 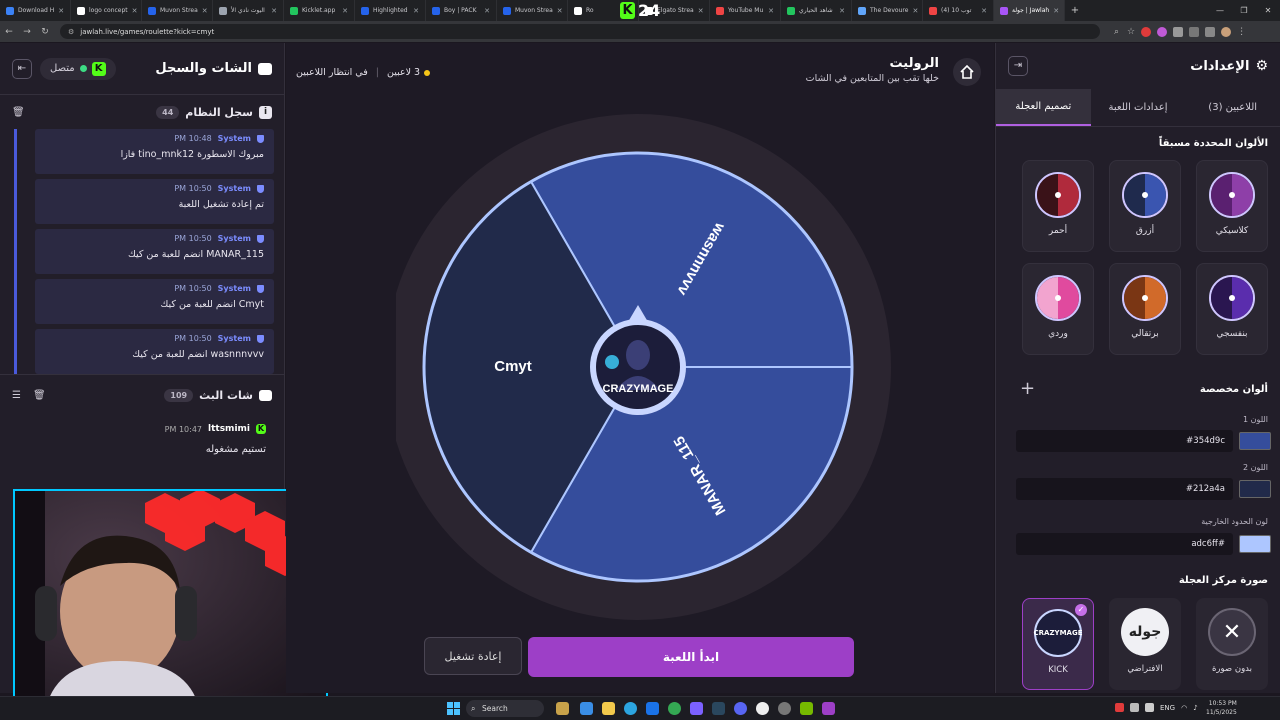 I want to click on browser-tab: Highlighted ✕, so click(x=390, y=10).